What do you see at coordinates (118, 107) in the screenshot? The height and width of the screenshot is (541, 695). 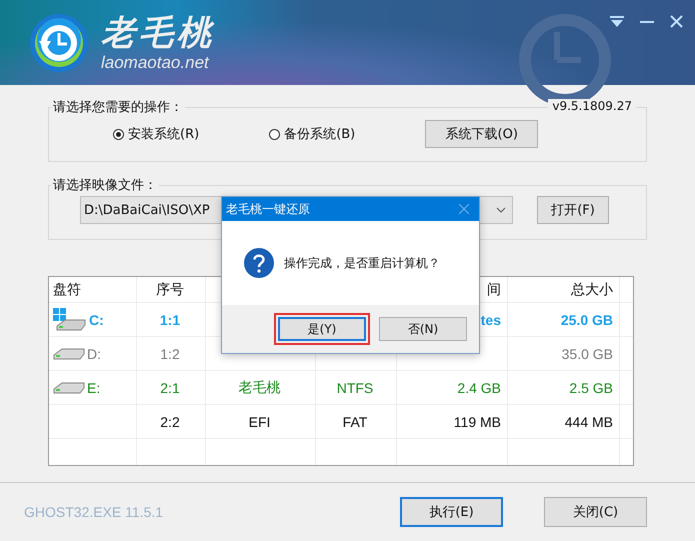 I see `group-title: 请选择您需要的操作：` at bounding box center [118, 107].